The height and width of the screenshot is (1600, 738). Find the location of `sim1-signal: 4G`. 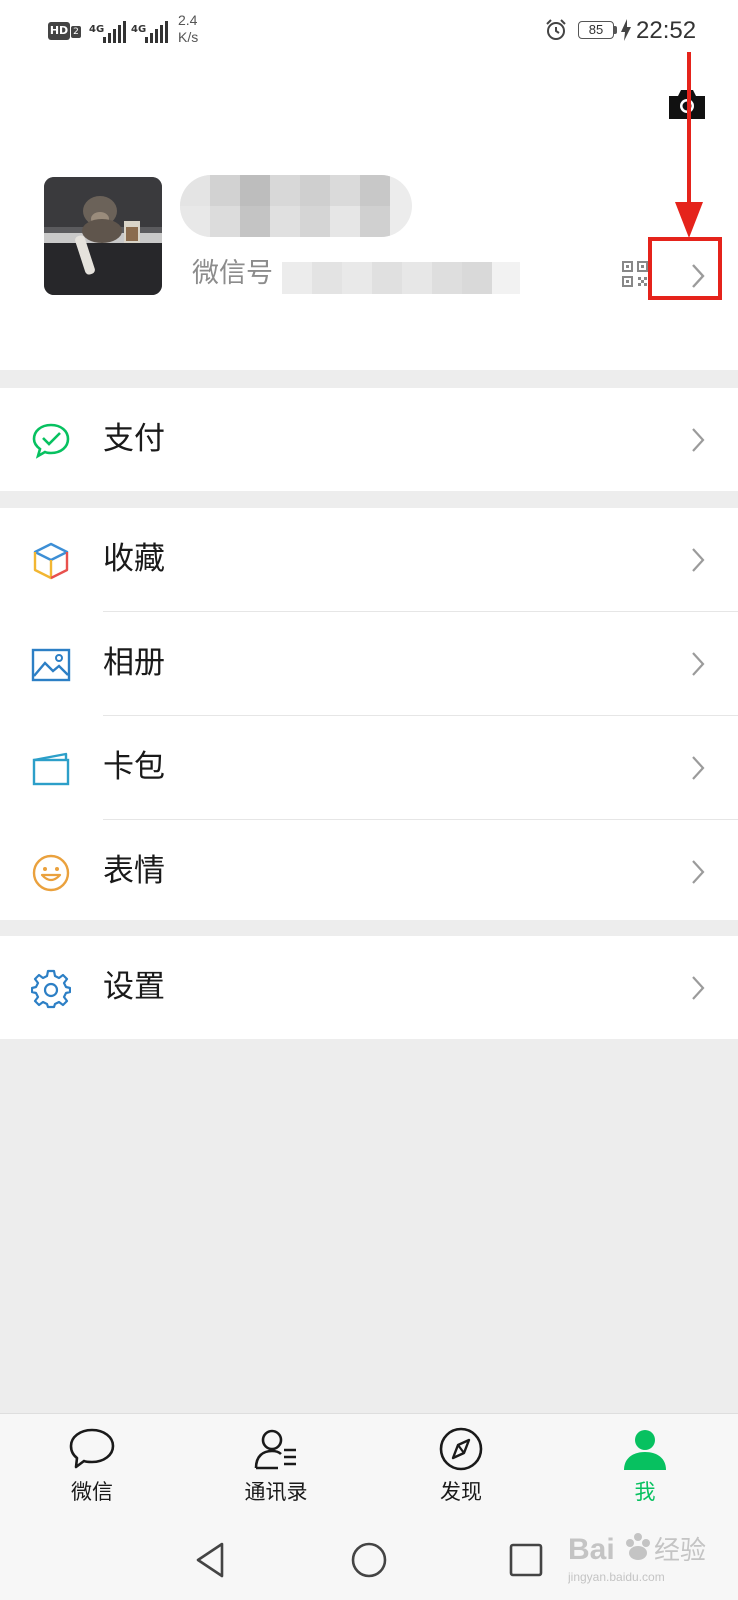

sim1-signal: 4G is located at coordinates (107, 30).